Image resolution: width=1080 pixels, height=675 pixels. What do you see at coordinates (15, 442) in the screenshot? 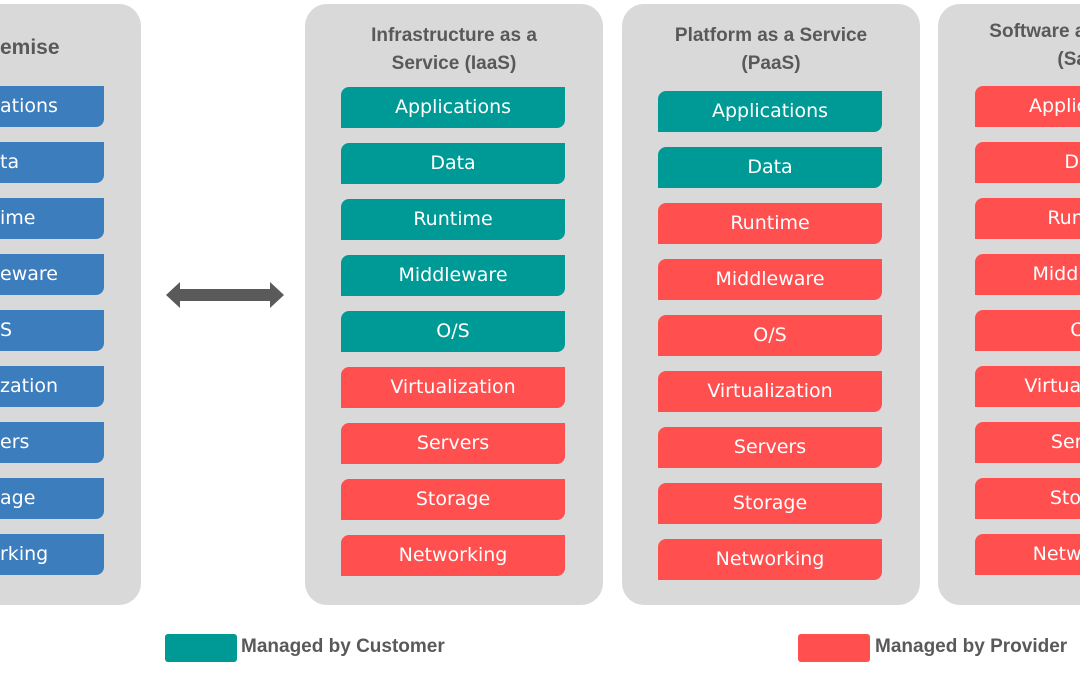
I see `stack-layer-label: ers` at bounding box center [15, 442].